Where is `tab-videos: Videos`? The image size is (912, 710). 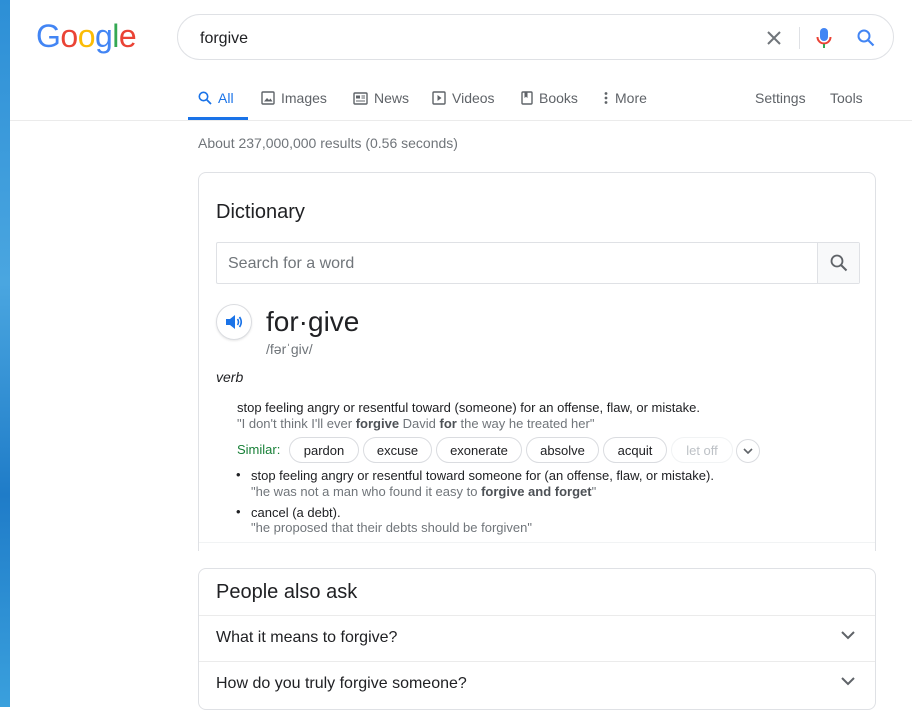
tab-videos: Videos is located at coordinates (463, 98).